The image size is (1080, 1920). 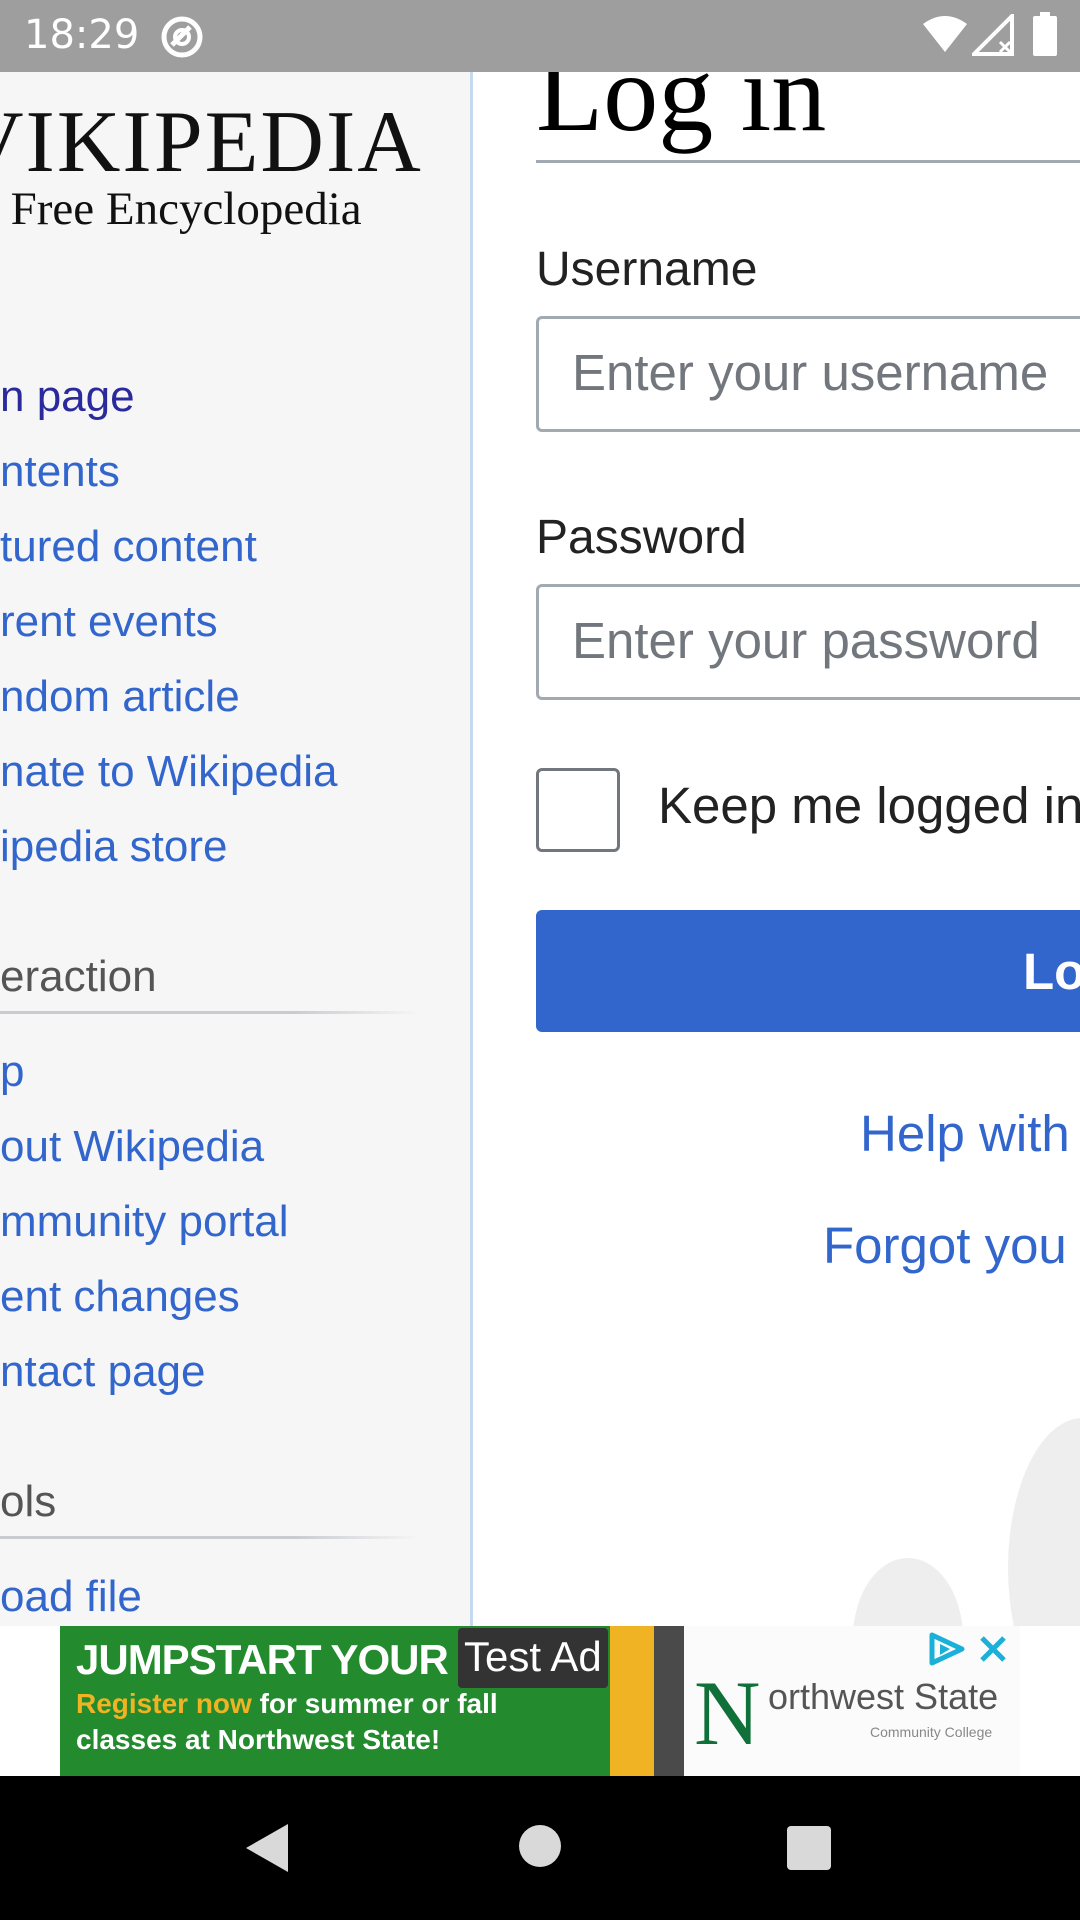 What do you see at coordinates (641, 537) in the screenshot?
I see `password-label: Password` at bounding box center [641, 537].